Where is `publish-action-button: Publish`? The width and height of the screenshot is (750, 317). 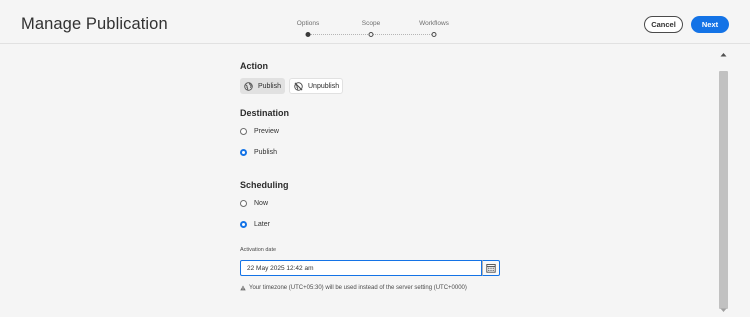 publish-action-button: Publish is located at coordinates (262, 86).